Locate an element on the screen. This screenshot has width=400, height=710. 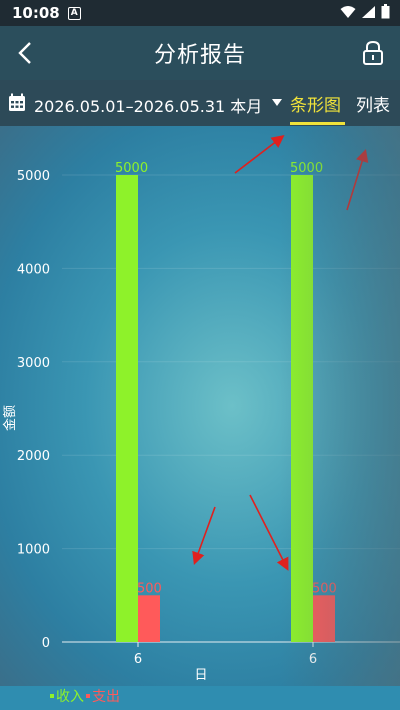
x-tick-label-0: 6 is located at coordinates (138, 659).